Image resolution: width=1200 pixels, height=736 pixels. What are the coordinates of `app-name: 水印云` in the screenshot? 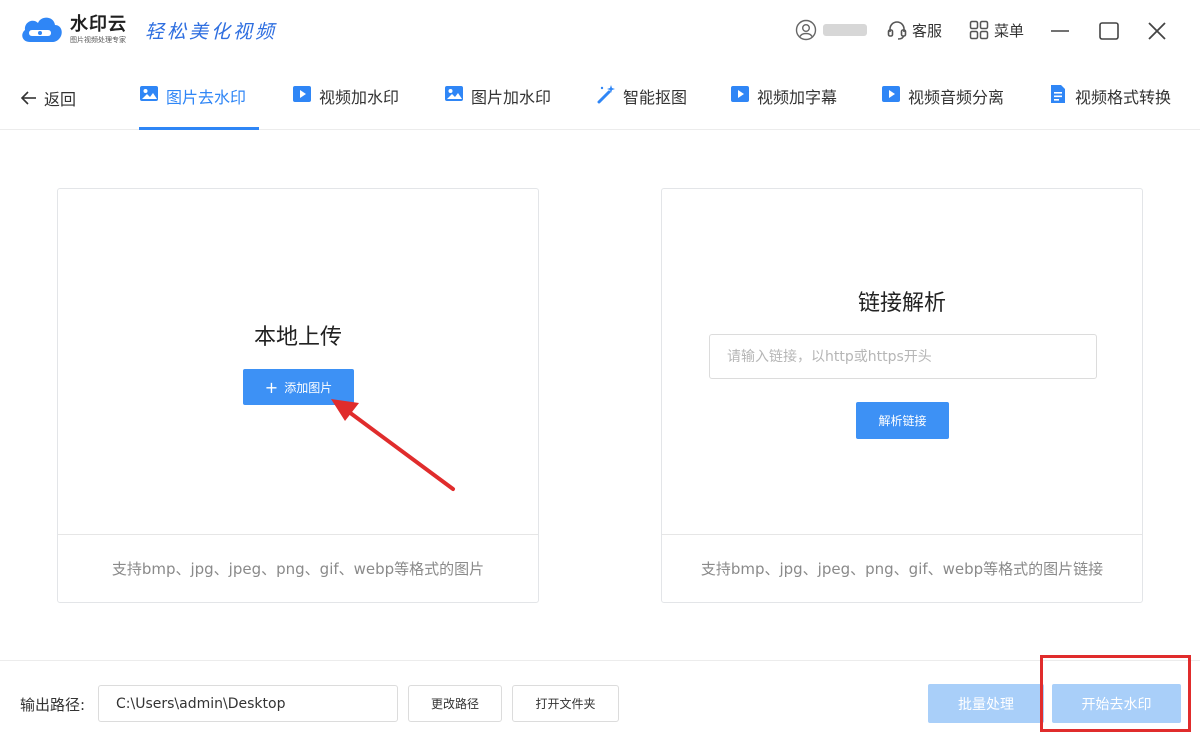 It's located at (98, 24).